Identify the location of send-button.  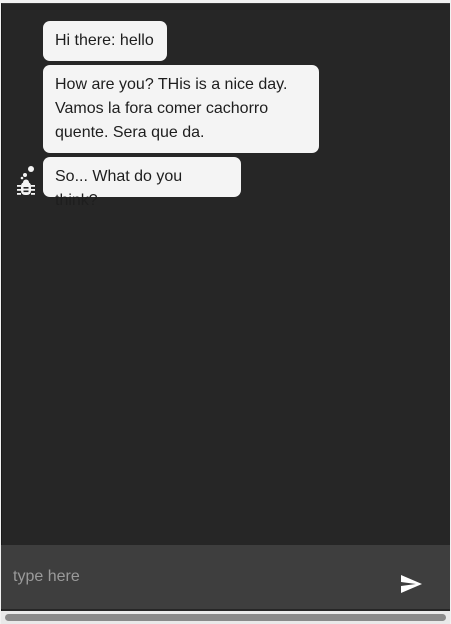
(411, 584).